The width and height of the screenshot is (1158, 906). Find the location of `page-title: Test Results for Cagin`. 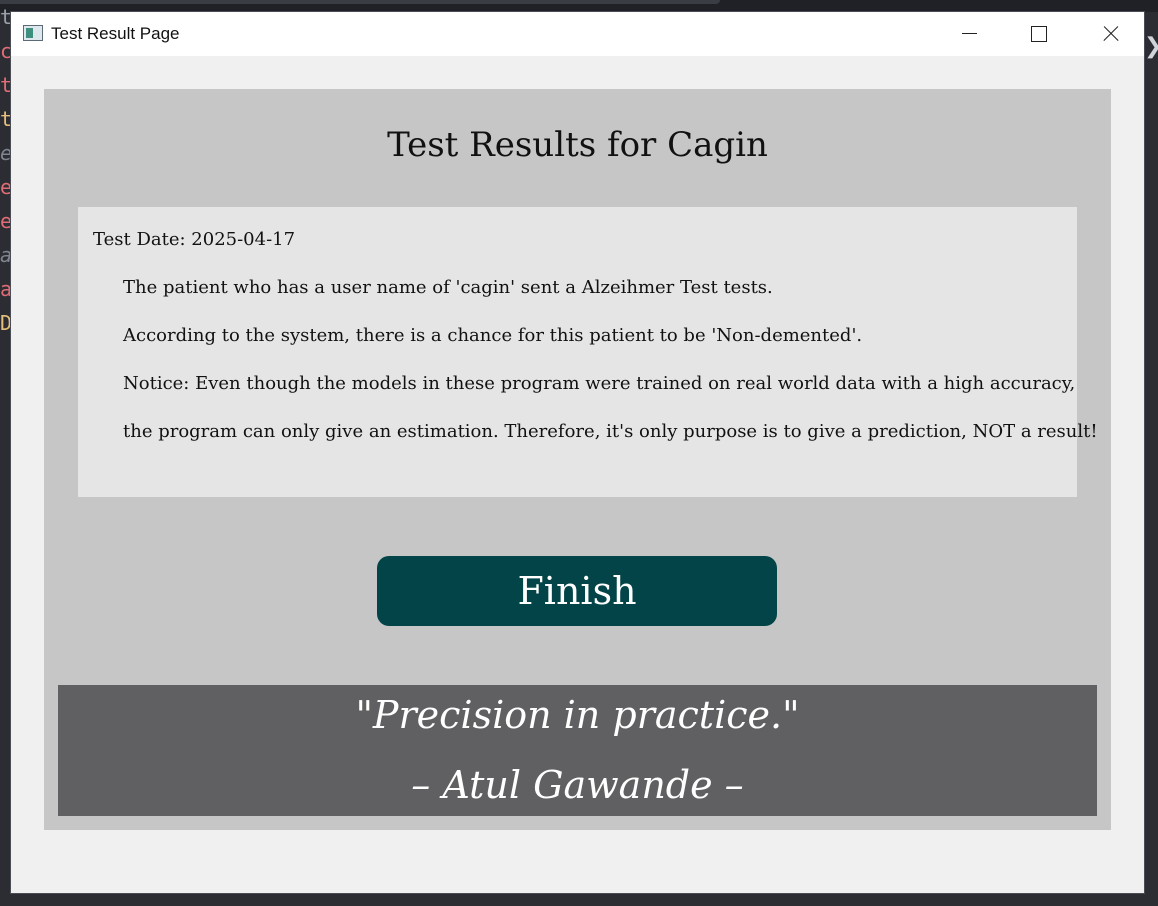

page-title: Test Results for Cagin is located at coordinates (577, 145).